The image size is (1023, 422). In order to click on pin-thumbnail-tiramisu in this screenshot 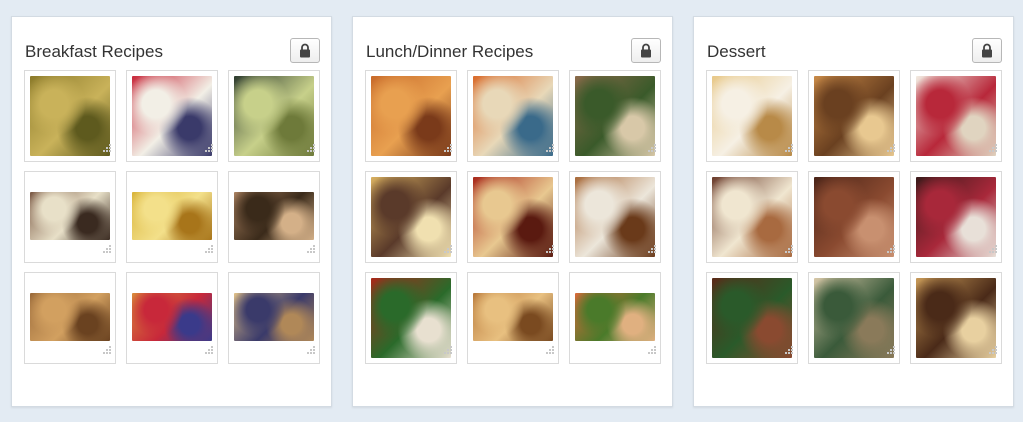, I will do `click(752, 217)`.